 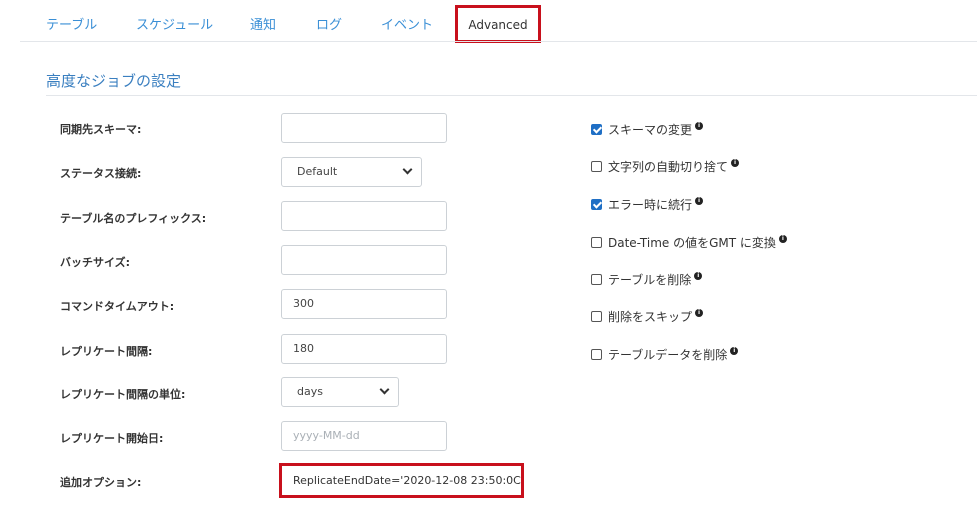 I want to click on checkbox-continue-on-error: エラー時に続行 i, so click(x=647, y=204).